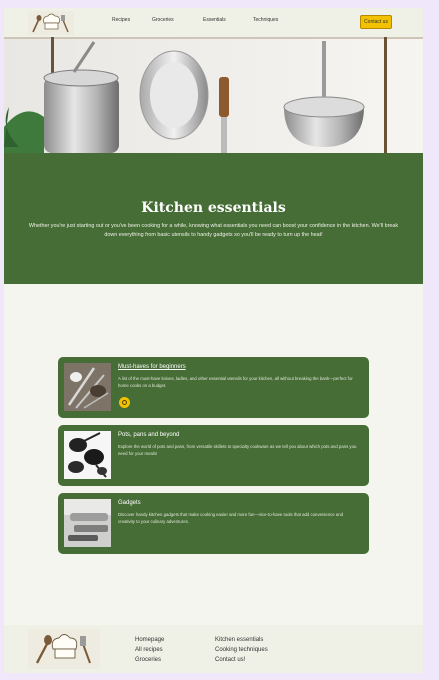  What do you see at coordinates (241, 640) in the screenshot?
I see `footer-link-kitchen-essentials: Kitchen essentials` at bounding box center [241, 640].